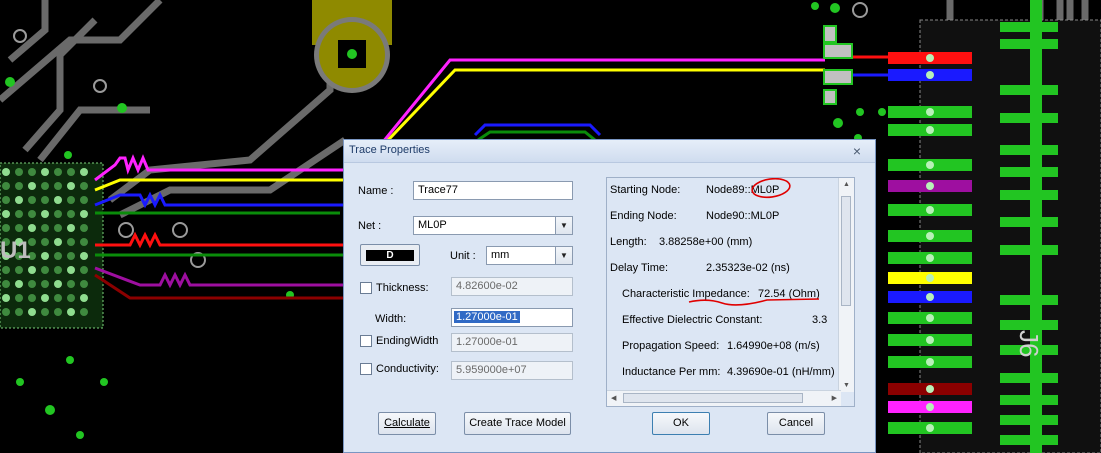  What do you see at coordinates (529, 255) in the screenshot?
I see `unit-select: mm ▼` at bounding box center [529, 255].